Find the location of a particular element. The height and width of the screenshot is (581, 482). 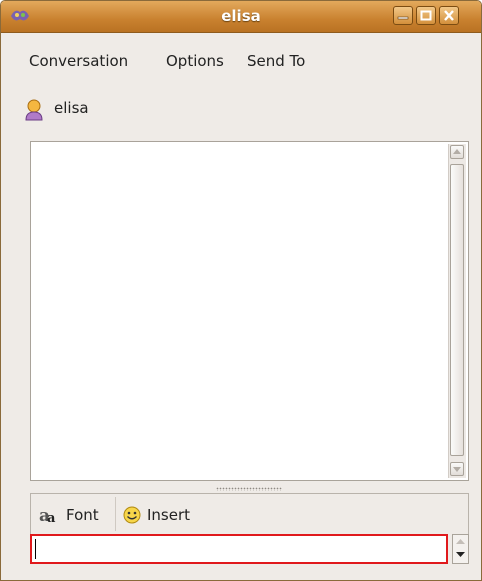

font-button-label: Font is located at coordinates (82, 515).